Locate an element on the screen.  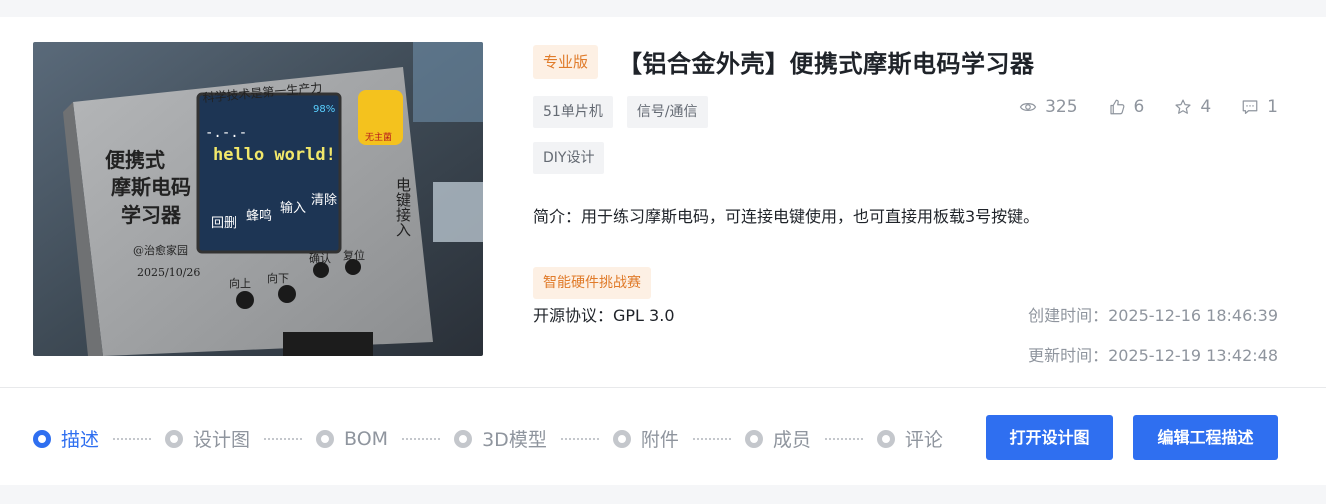
project-description: 简介：用于练习摩斯电码，可连接电键使用，也可直接用板载3号按键。 is located at coordinates (786, 216).